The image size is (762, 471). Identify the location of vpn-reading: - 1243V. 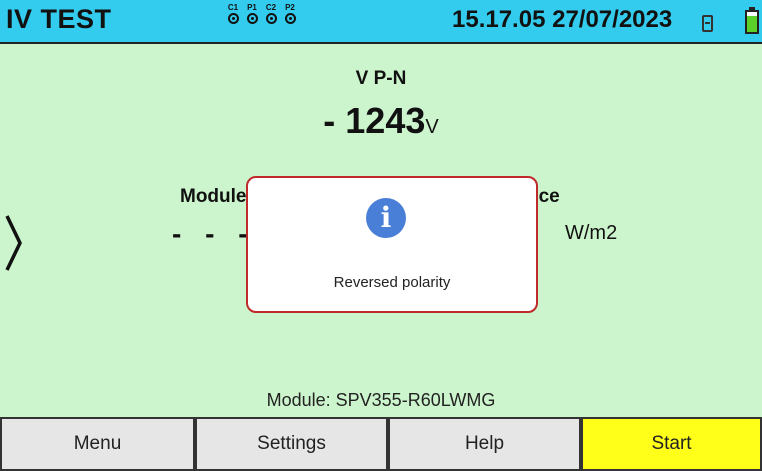
(381, 121).